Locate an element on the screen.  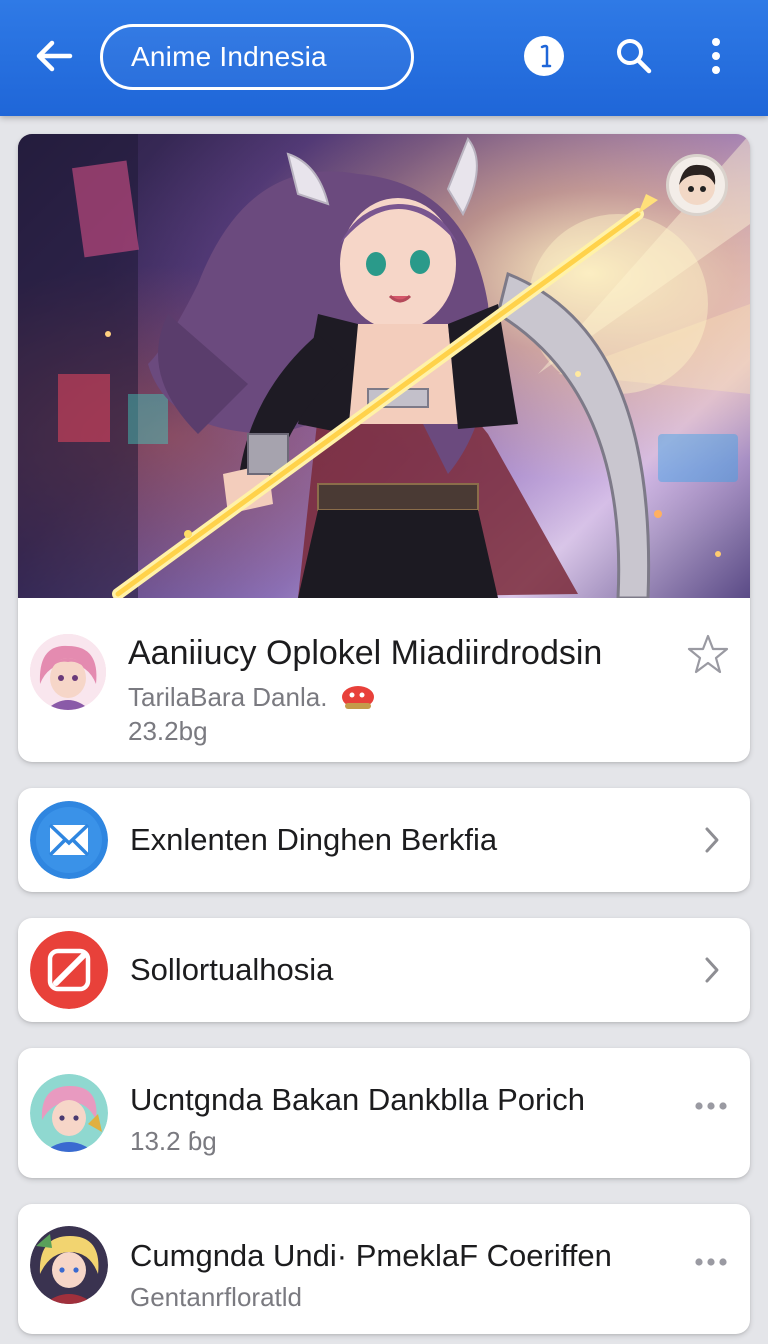
list-item-sub: 13.2 ɓg is located at coordinates (173, 1141).